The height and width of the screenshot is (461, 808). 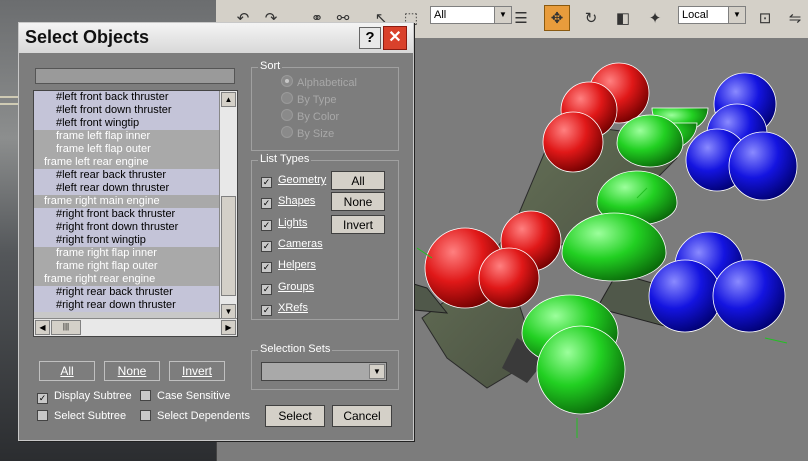 I want to click on types-all-button: All, so click(x=358, y=180).